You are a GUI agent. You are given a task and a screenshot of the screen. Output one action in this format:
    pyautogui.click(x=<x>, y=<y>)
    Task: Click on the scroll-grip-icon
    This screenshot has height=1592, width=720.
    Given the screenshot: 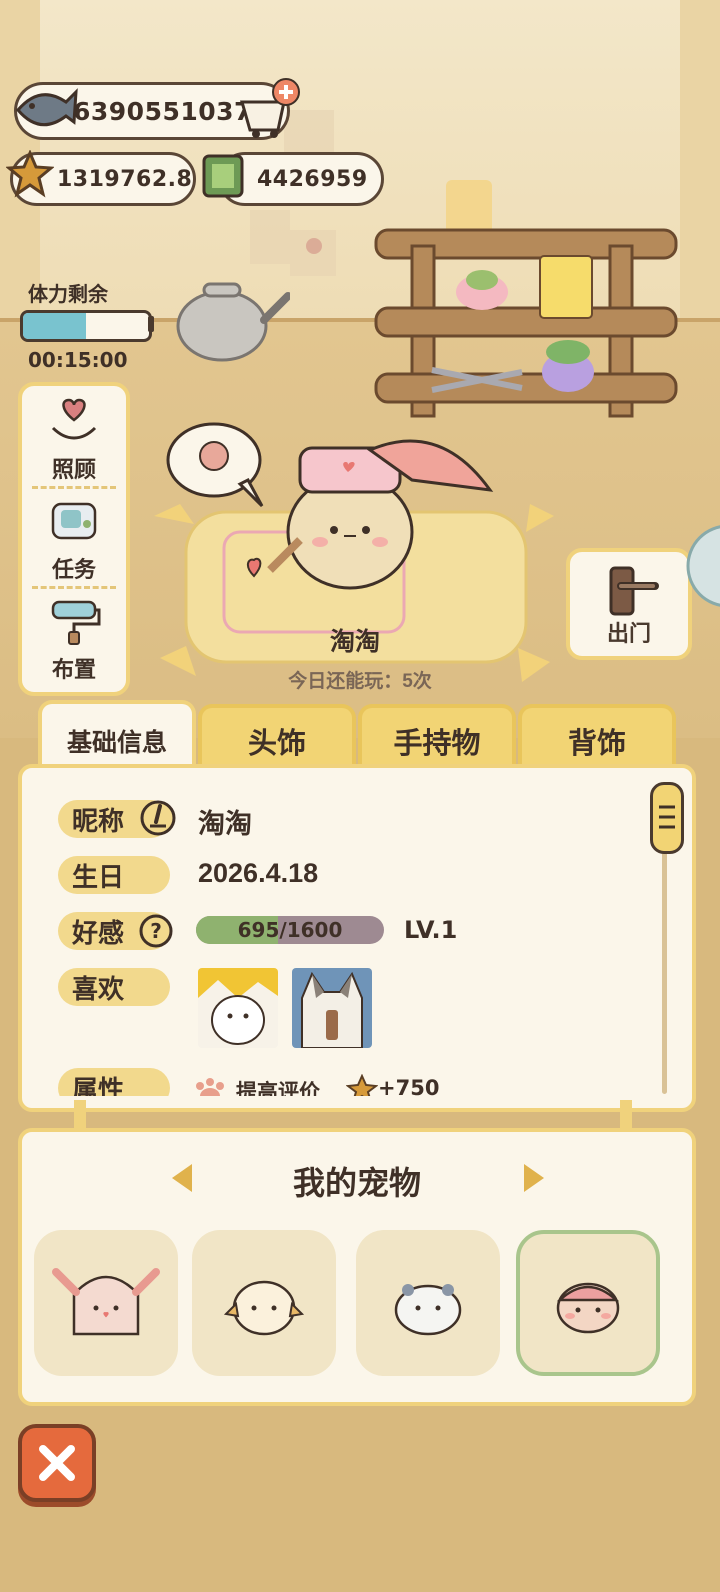 What is the action you would take?
    pyautogui.click(x=667, y=817)
    